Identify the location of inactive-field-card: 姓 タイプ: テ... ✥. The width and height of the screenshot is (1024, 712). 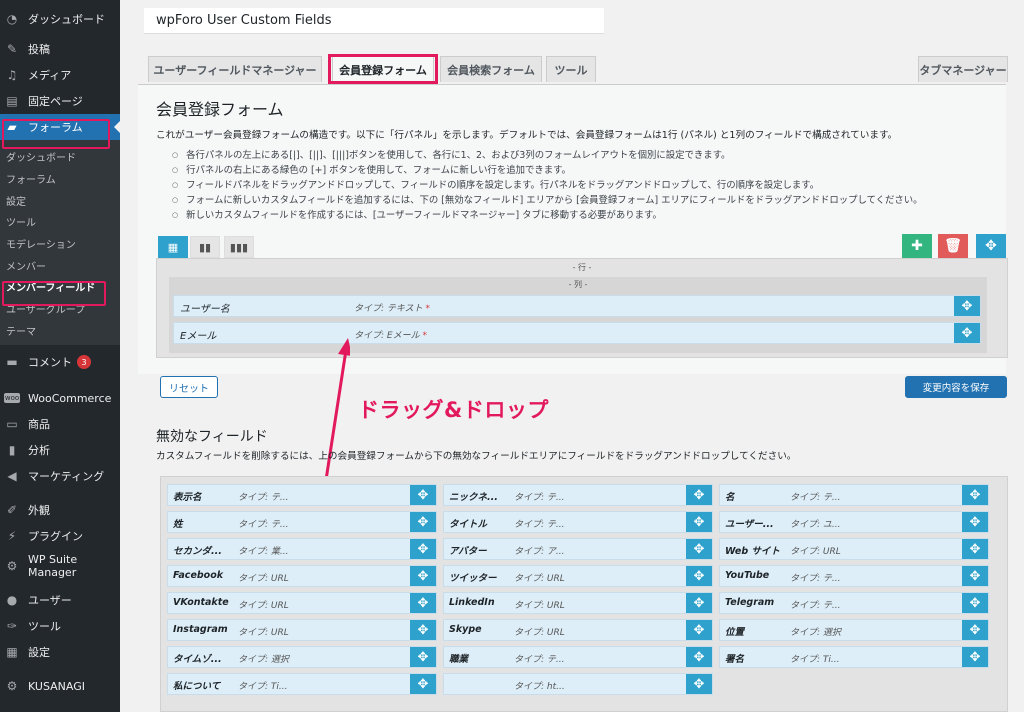
(302, 522).